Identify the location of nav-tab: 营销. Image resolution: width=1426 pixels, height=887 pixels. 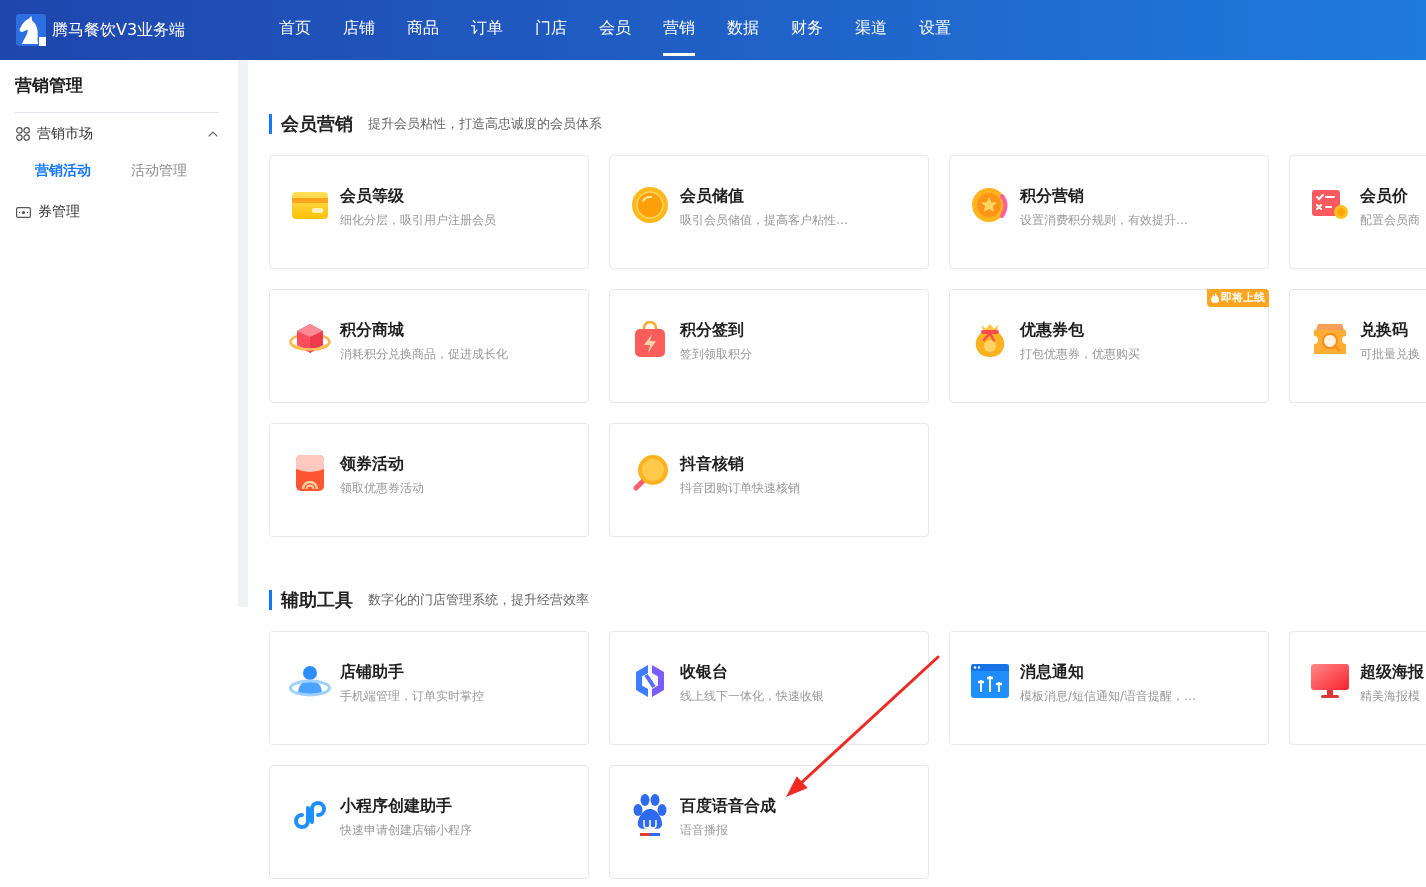
(679, 28).